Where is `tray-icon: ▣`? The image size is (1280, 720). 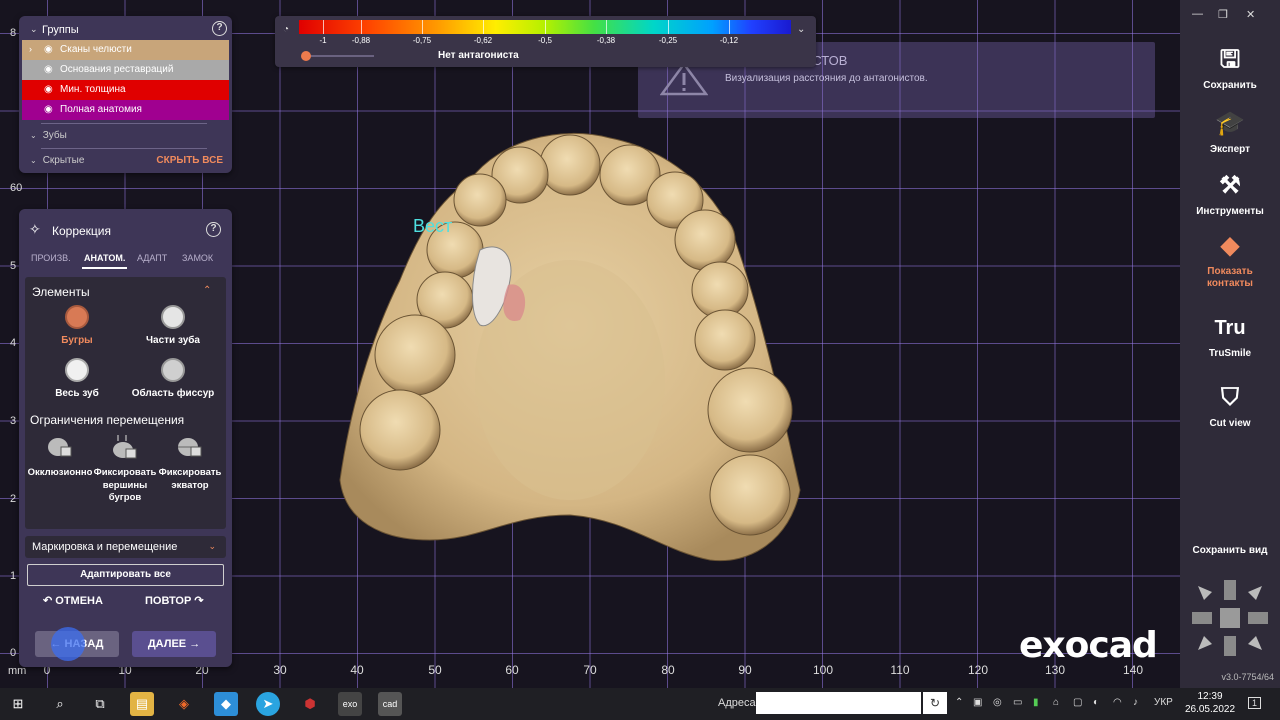
tray-icon: ▣ is located at coordinates (977, 702).